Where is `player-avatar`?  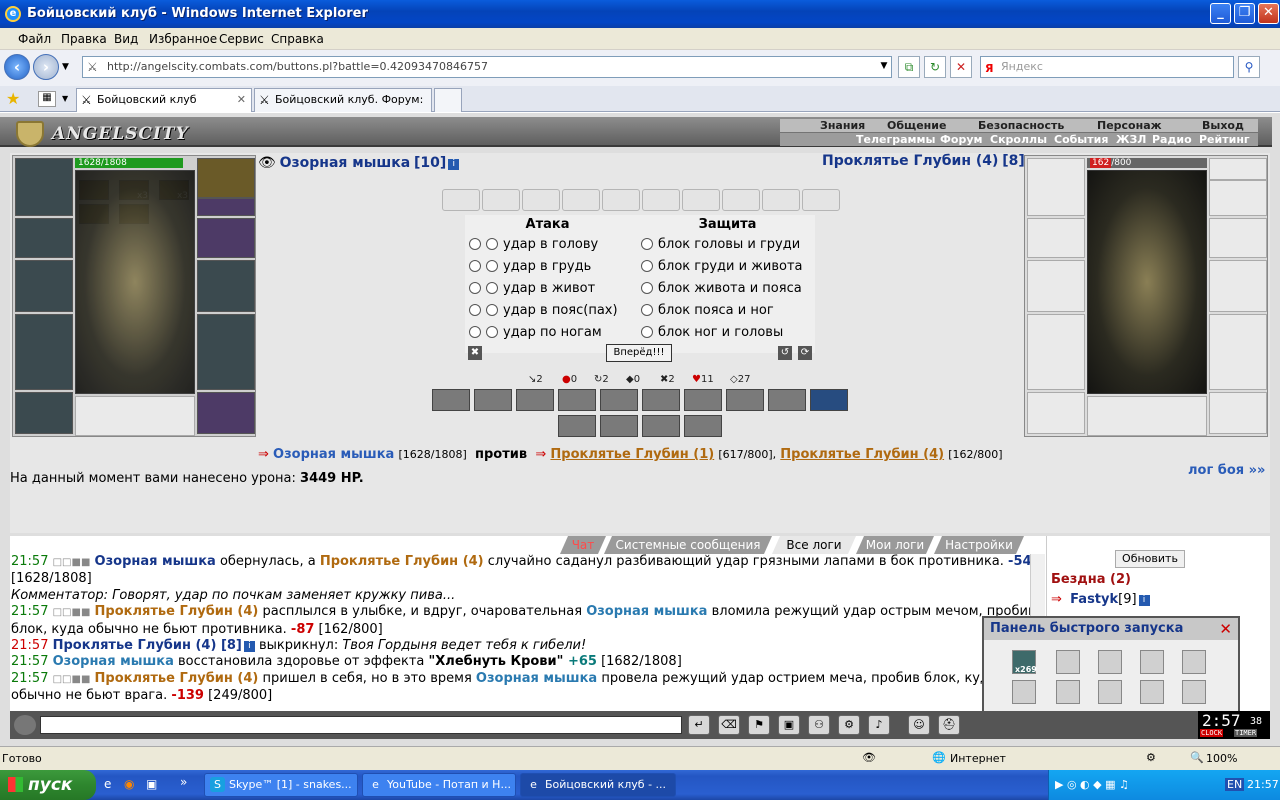 player-avatar is located at coordinates (135, 282).